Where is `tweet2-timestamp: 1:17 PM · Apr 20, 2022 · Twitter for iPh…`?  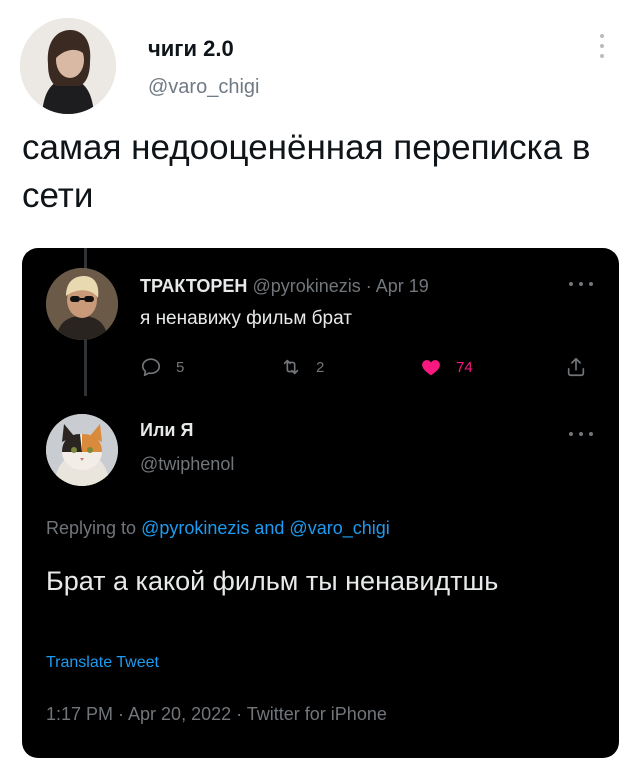
tweet2-timestamp: 1:17 PM · Apr 20, 2022 · Twitter for iPh… is located at coordinates (216, 714).